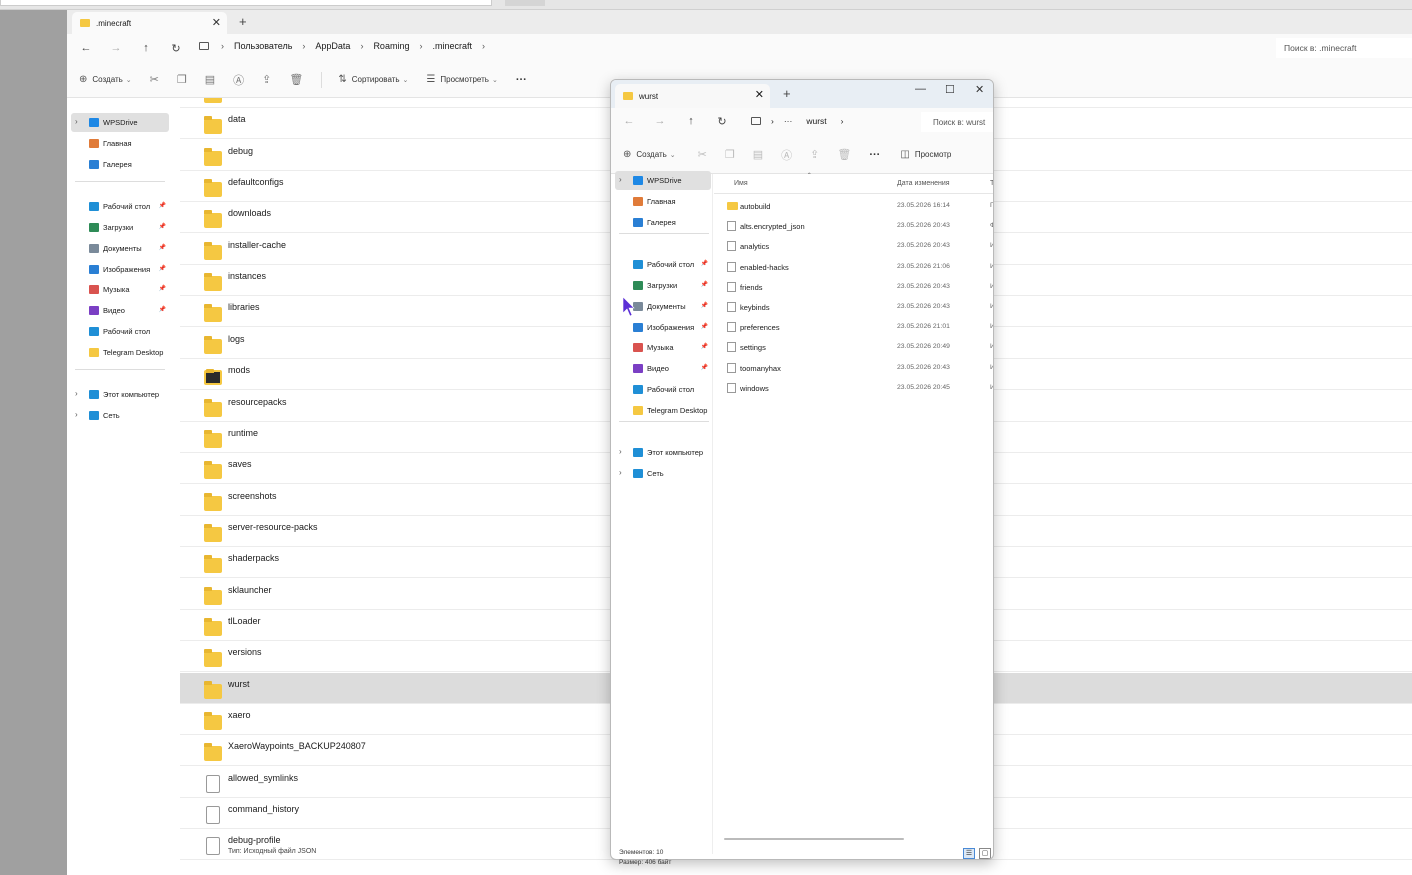 This screenshot has width=1412, height=875. Describe the element at coordinates (1344, 48) in the screenshot. I see `search-input: Поиск в: .minecraft` at that location.